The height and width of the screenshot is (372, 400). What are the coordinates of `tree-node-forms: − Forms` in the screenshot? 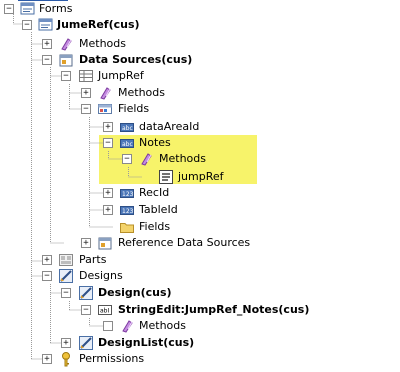 It's located at (60, 9).